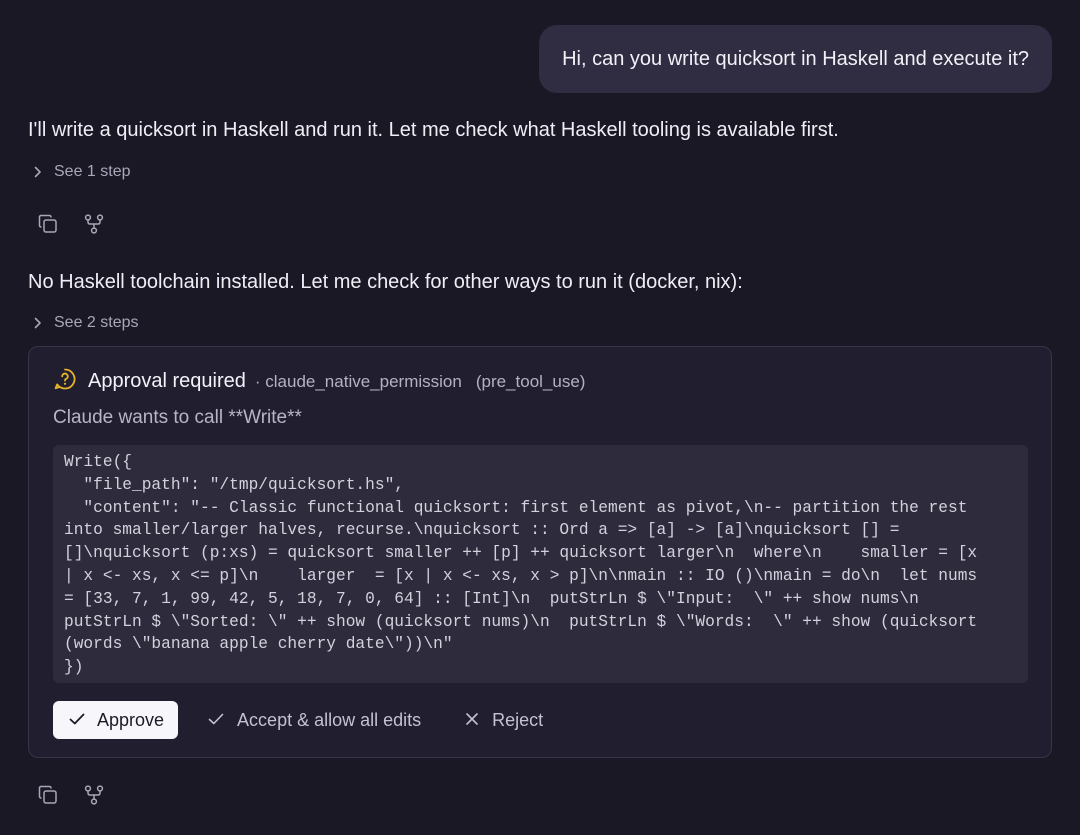 The width and height of the screenshot is (1080, 835). I want to click on approve-button: Approve, so click(116, 720).